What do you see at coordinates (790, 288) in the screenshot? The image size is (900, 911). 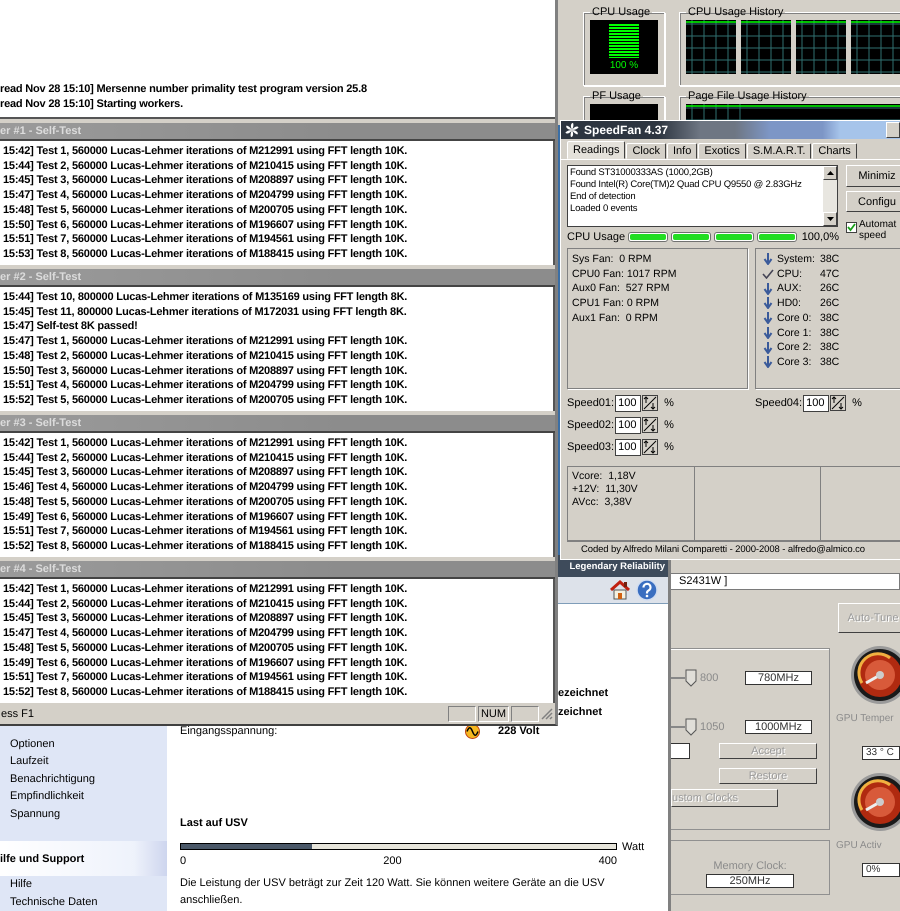 I see `temperature-label: AUX:` at bounding box center [790, 288].